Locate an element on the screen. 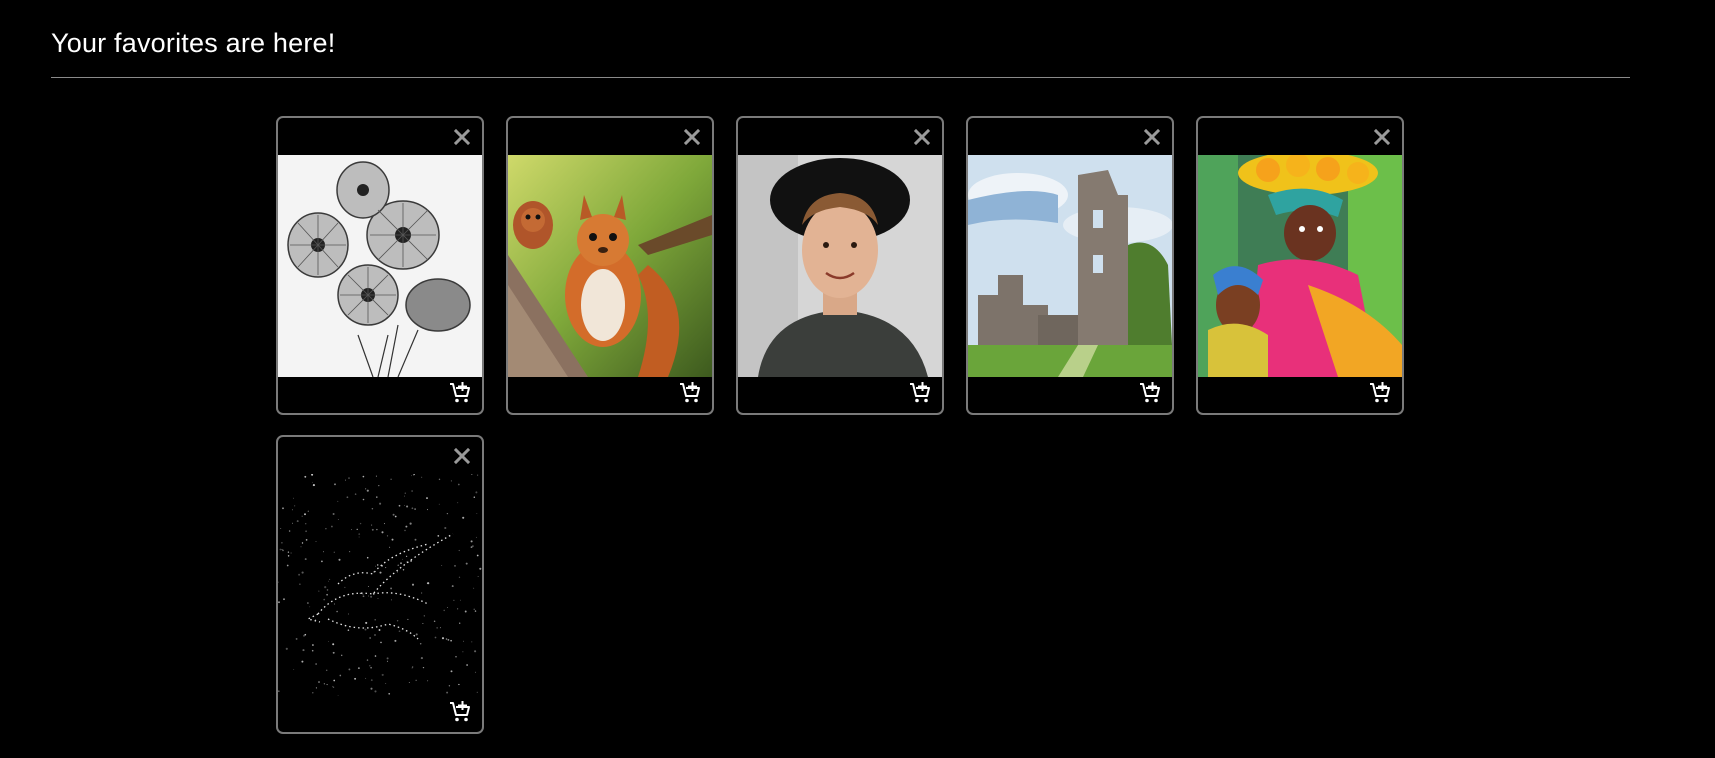  title-divider is located at coordinates (840, 77).